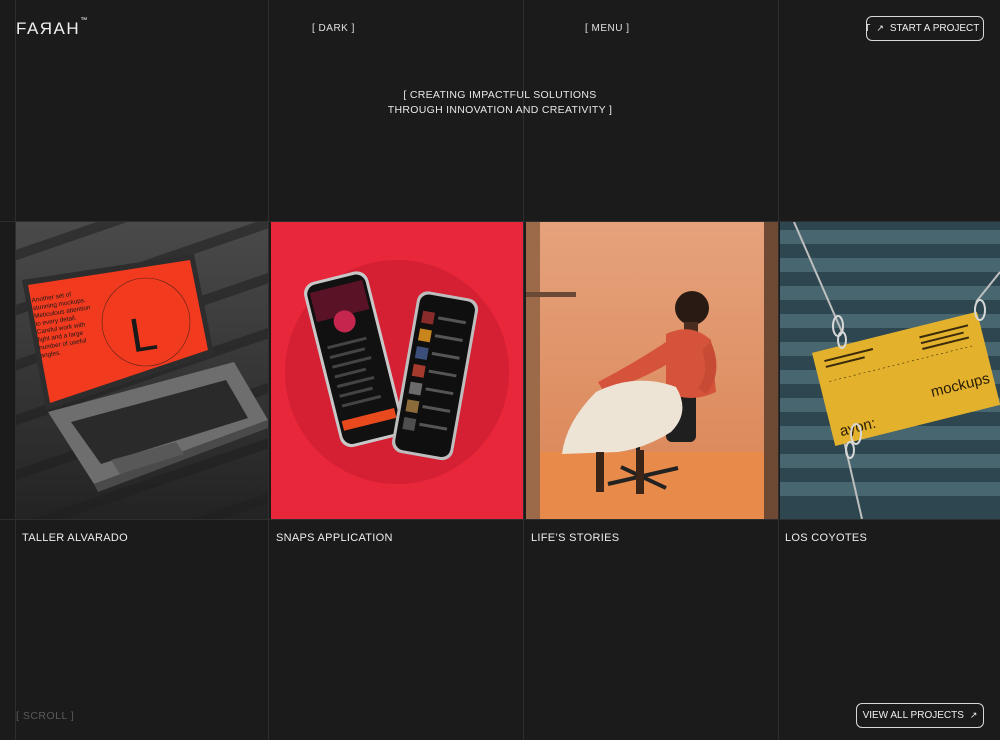 This screenshot has width=1000, height=740. What do you see at coordinates (500, 519) in the screenshot?
I see `grid-line` at bounding box center [500, 519].